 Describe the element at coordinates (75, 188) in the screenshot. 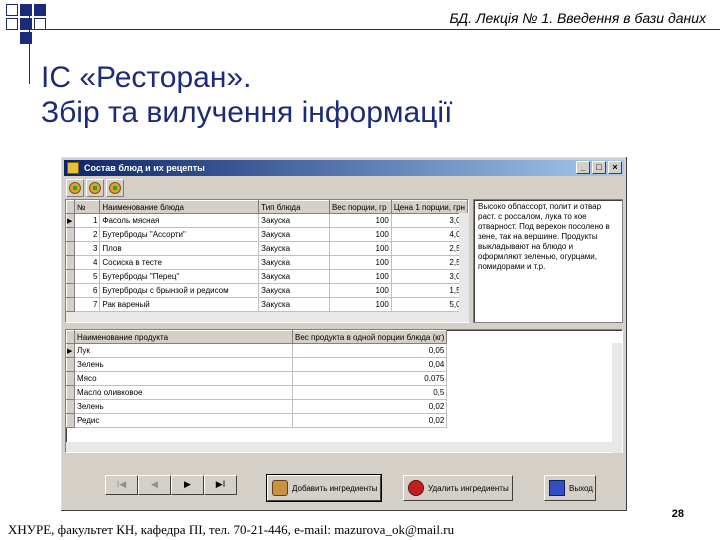

I see `toolbar-add-button` at that location.